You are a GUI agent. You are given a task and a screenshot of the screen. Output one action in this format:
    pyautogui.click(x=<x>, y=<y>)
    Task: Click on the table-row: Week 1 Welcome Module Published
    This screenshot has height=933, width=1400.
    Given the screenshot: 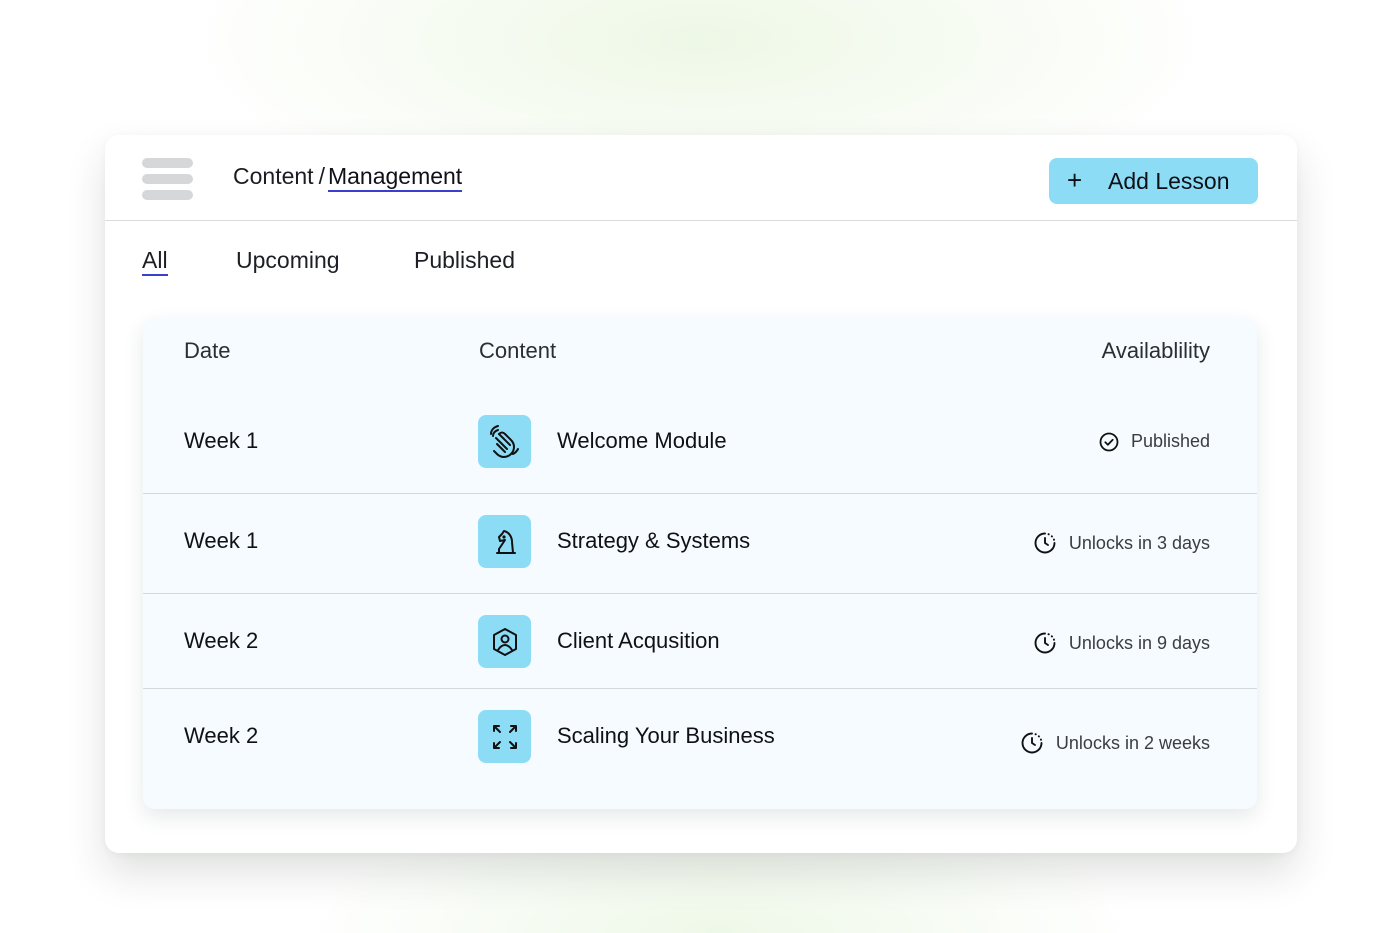 What is the action you would take?
    pyautogui.click(x=700, y=440)
    